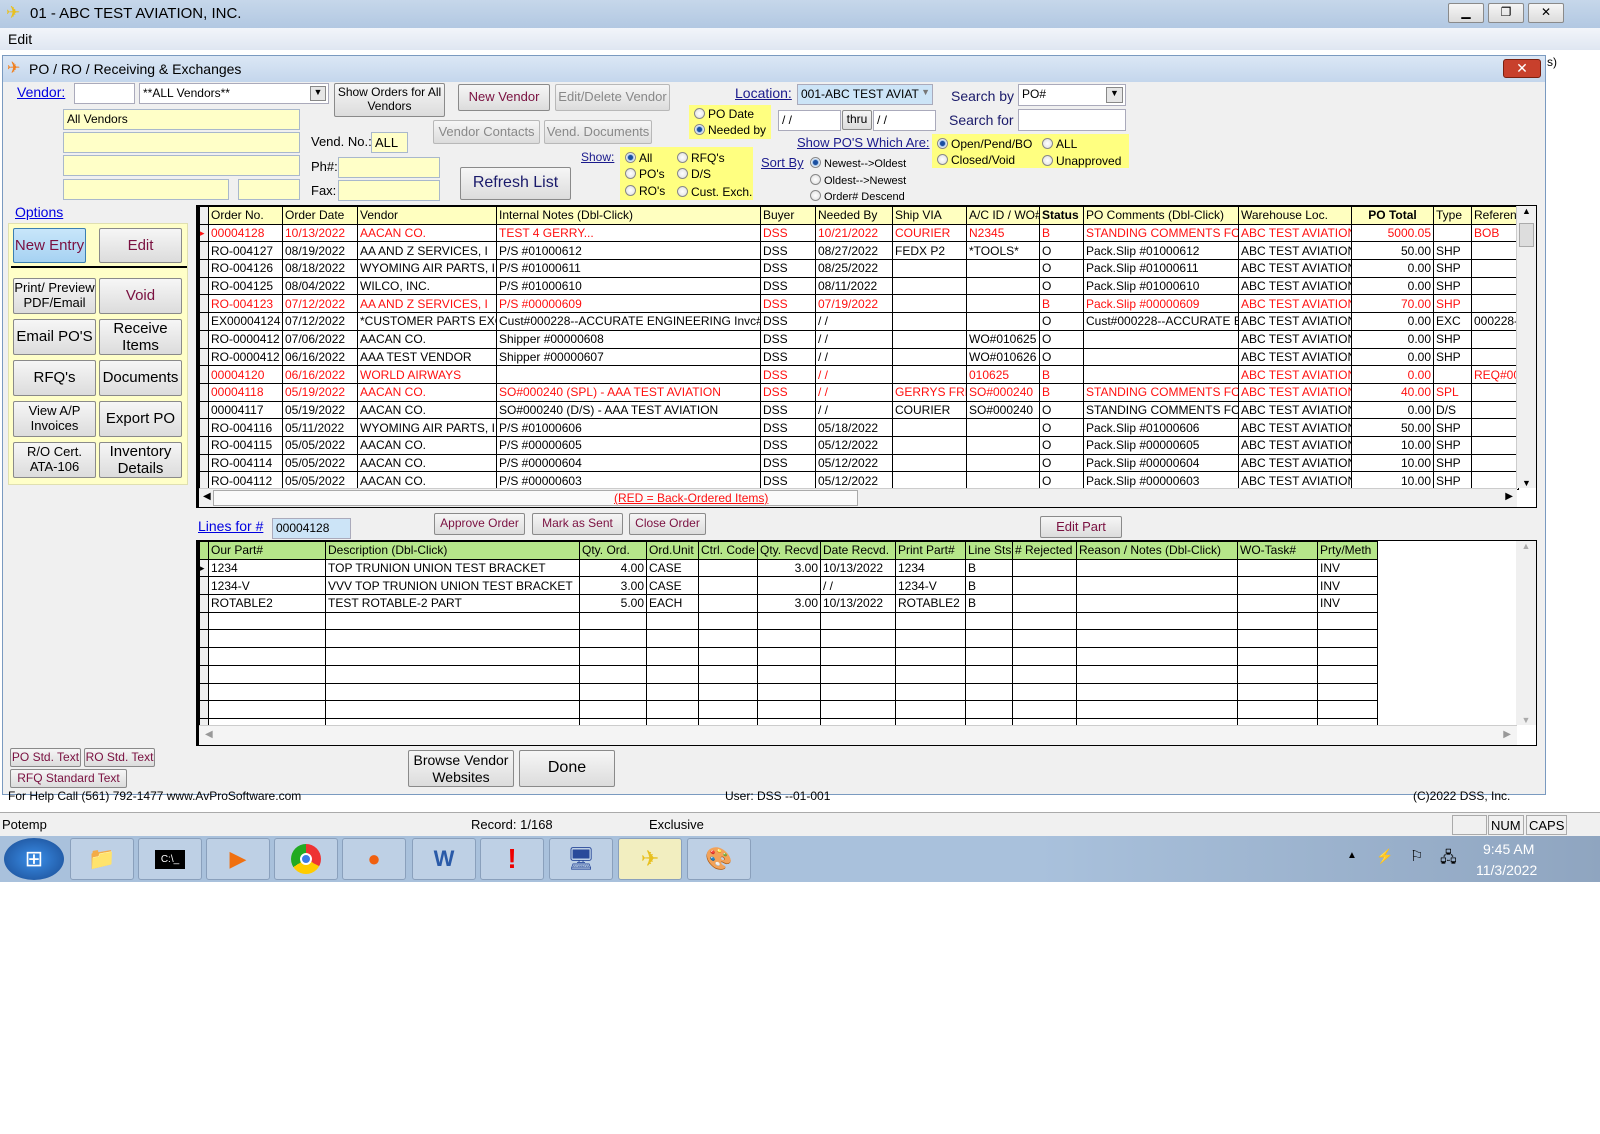 This screenshot has width=1600, height=1134. Describe the element at coordinates (140, 460) in the screenshot. I see `inventory-details-button: Inventory Details` at that location.